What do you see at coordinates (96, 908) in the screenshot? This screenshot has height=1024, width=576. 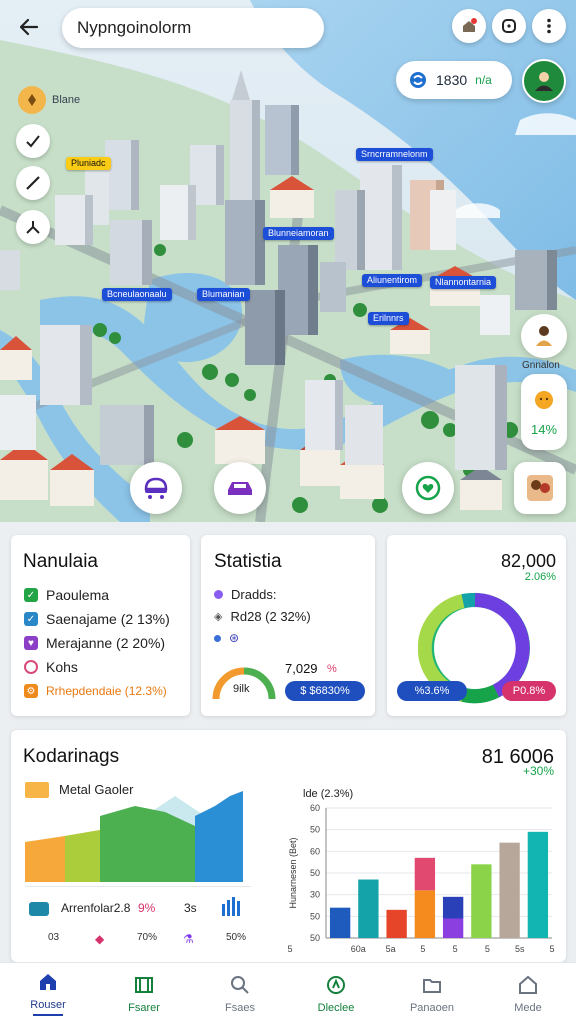 I see `area-legend-label: Arrenfolar2.8` at bounding box center [96, 908].